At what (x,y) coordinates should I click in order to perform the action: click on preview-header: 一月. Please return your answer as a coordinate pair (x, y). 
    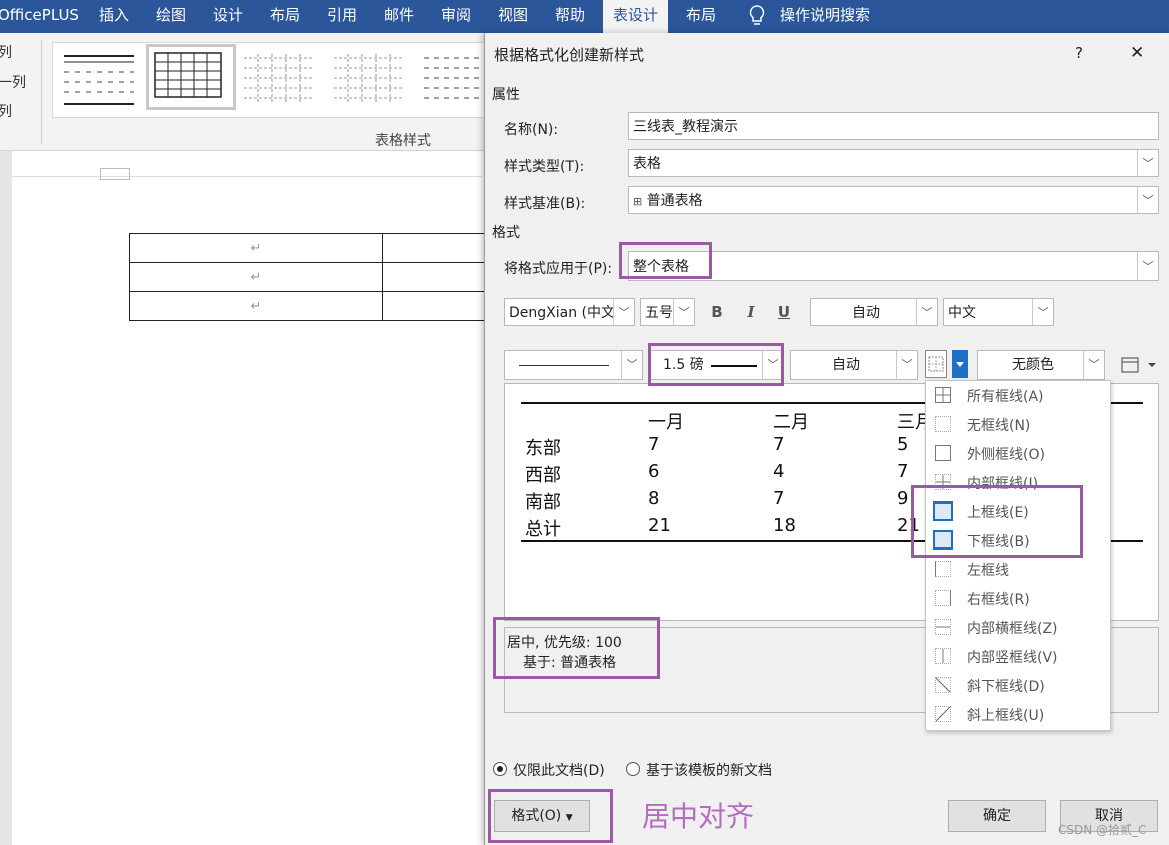
    Looking at the image, I should click on (666, 422).